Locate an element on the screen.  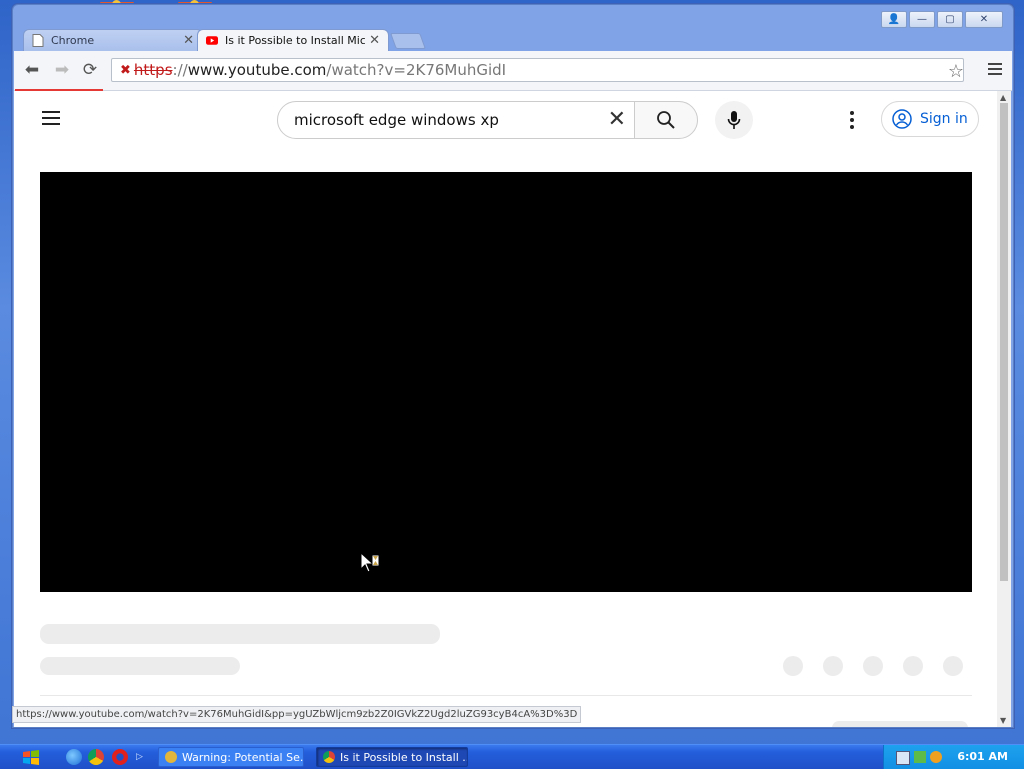
profile-button: 👤 is located at coordinates (894, 19).